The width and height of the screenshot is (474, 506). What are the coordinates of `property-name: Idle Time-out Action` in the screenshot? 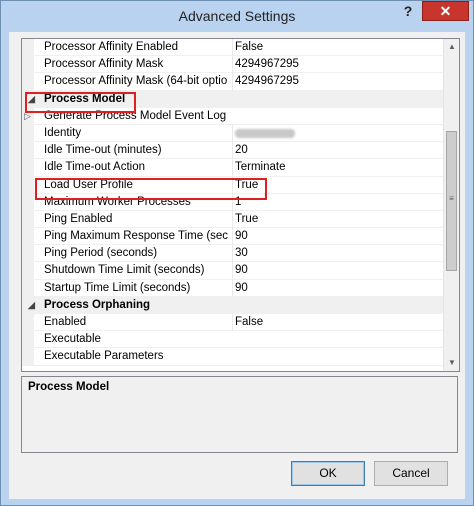 It's located at (94, 167).